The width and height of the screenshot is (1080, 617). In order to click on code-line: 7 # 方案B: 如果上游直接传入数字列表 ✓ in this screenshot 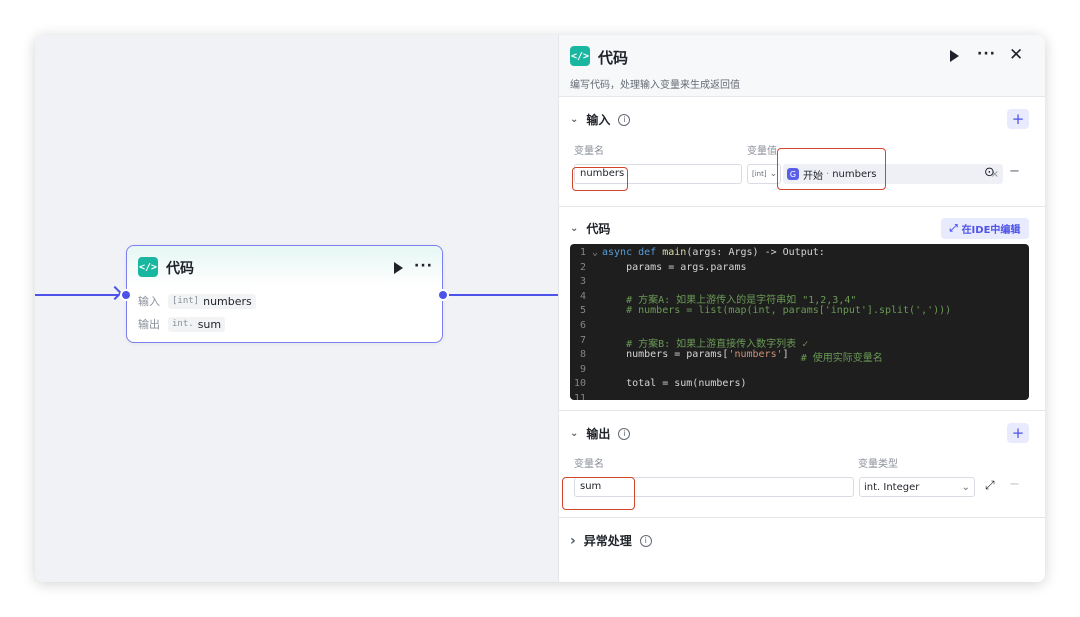, I will do `click(689, 342)`.